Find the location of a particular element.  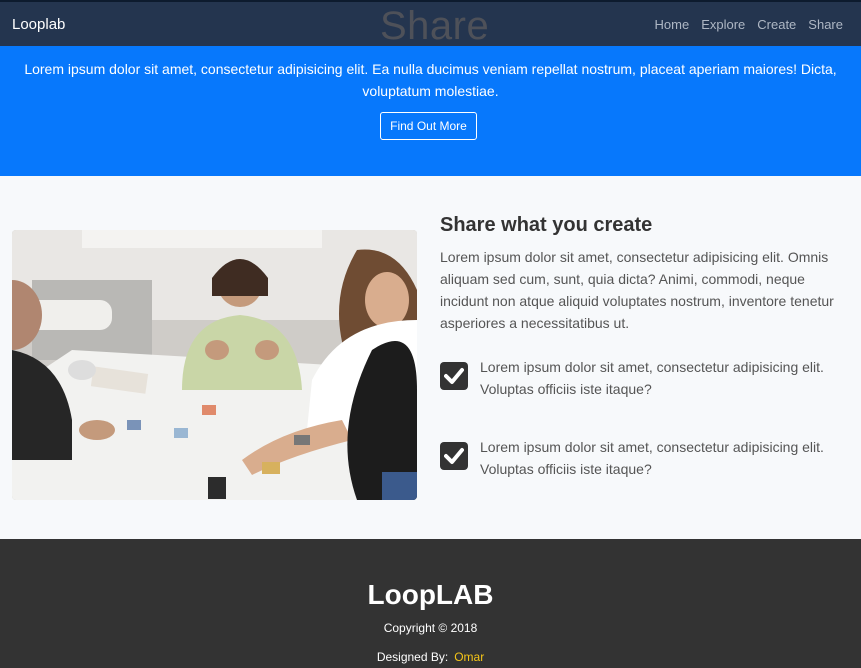

feature-heading: Share what you create is located at coordinates (546, 225).